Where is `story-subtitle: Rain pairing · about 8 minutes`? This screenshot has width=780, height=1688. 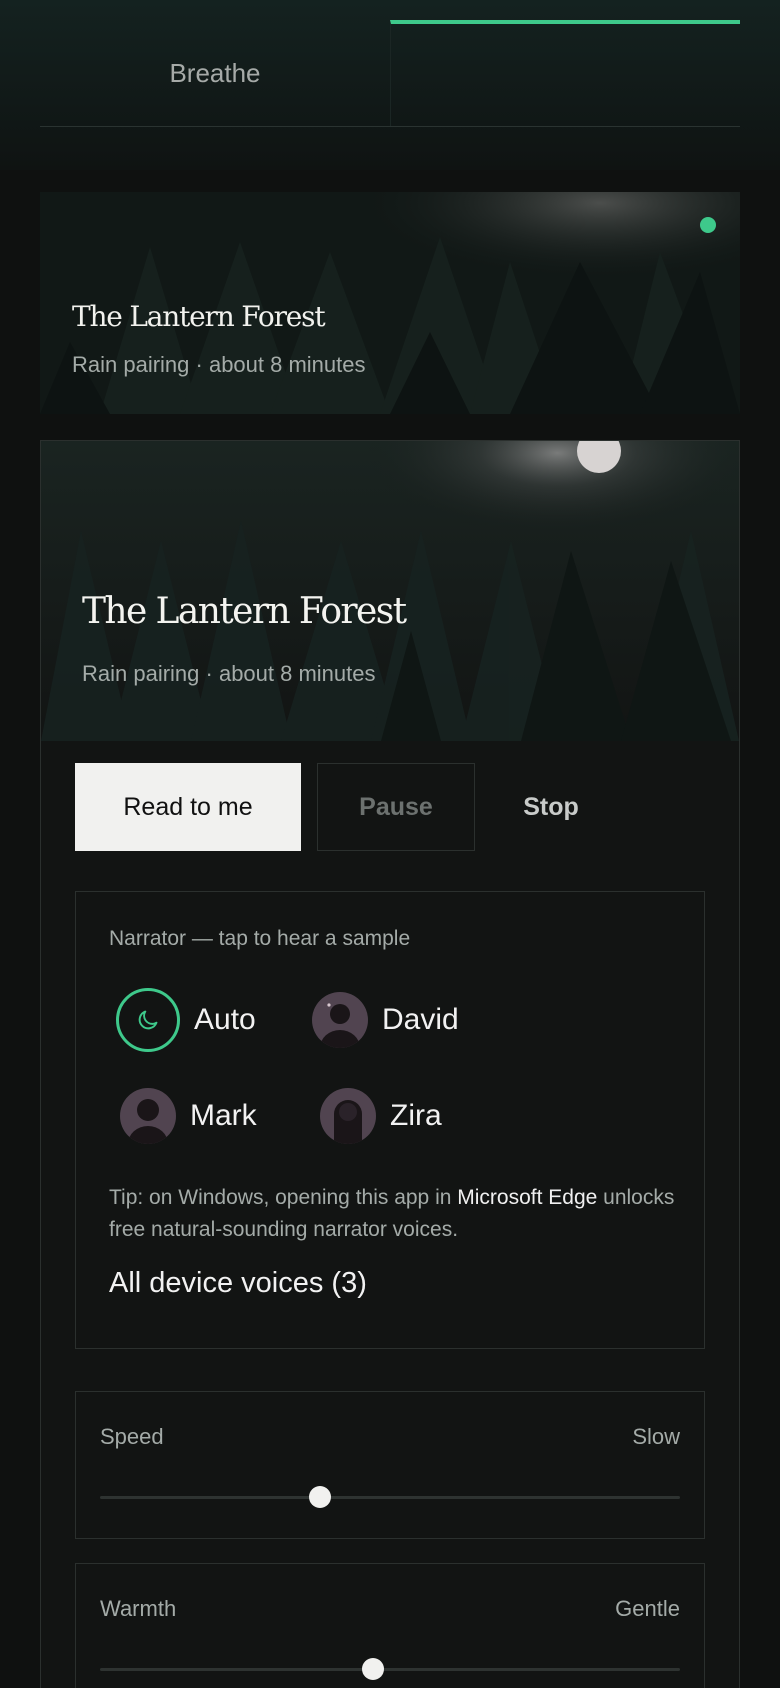
story-subtitle: Rain pairing · about 8 minutes is located at coordinates (219, 364).